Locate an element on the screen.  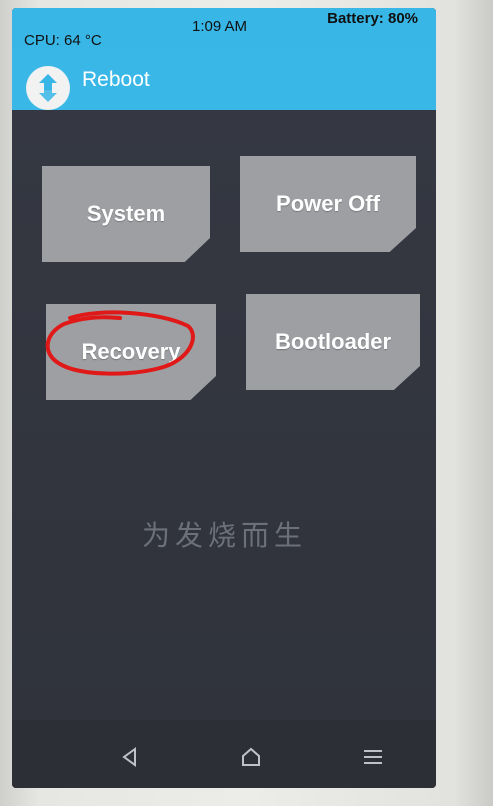
back-triangle-icon is located at coordinates (130, 757).